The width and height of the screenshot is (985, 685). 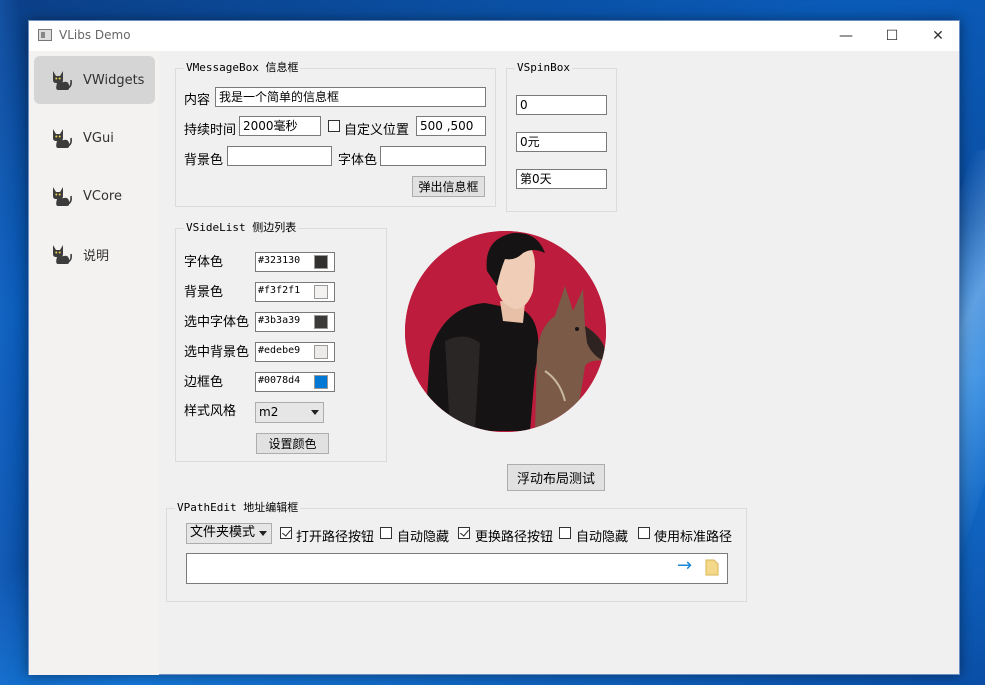 I want to click on auto-hide-change-label: 自动隐藏, so click(x=602, y=537).